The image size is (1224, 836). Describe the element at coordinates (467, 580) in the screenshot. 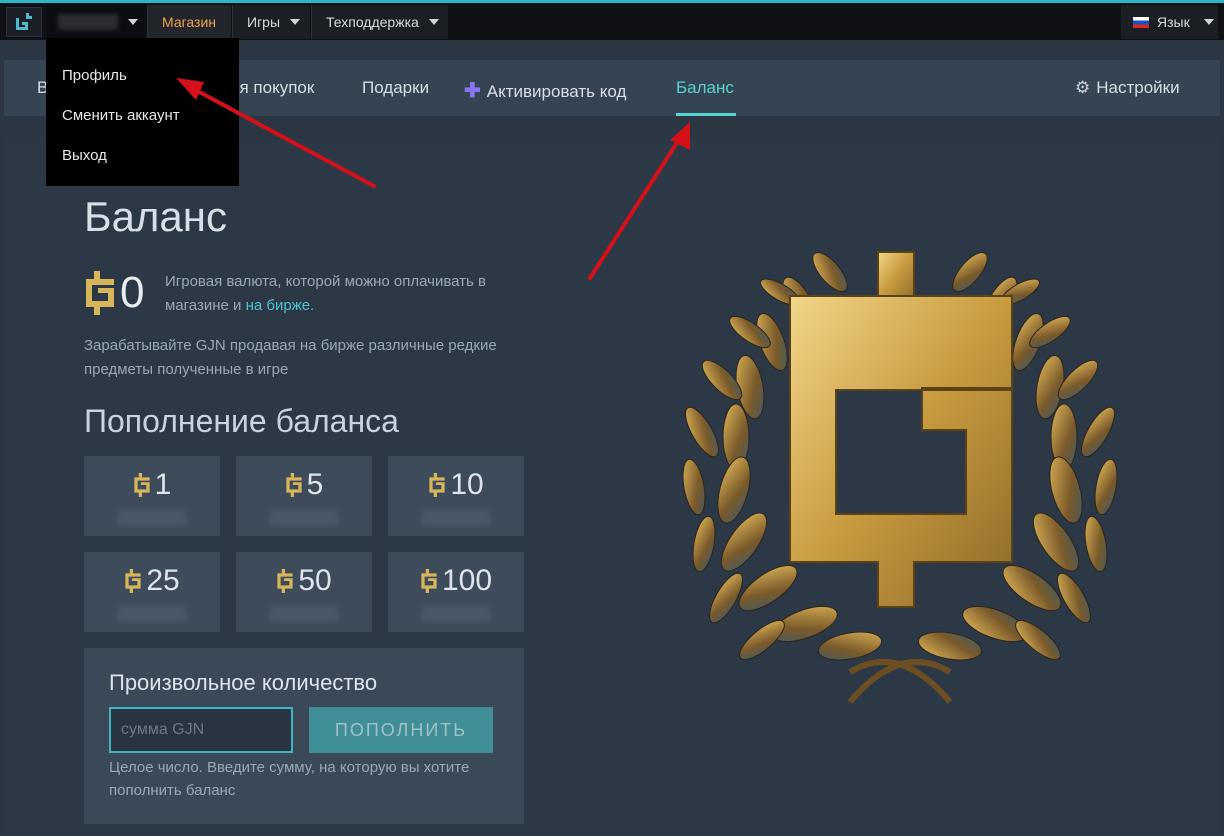

I see `topup-amount: 100` at that location.